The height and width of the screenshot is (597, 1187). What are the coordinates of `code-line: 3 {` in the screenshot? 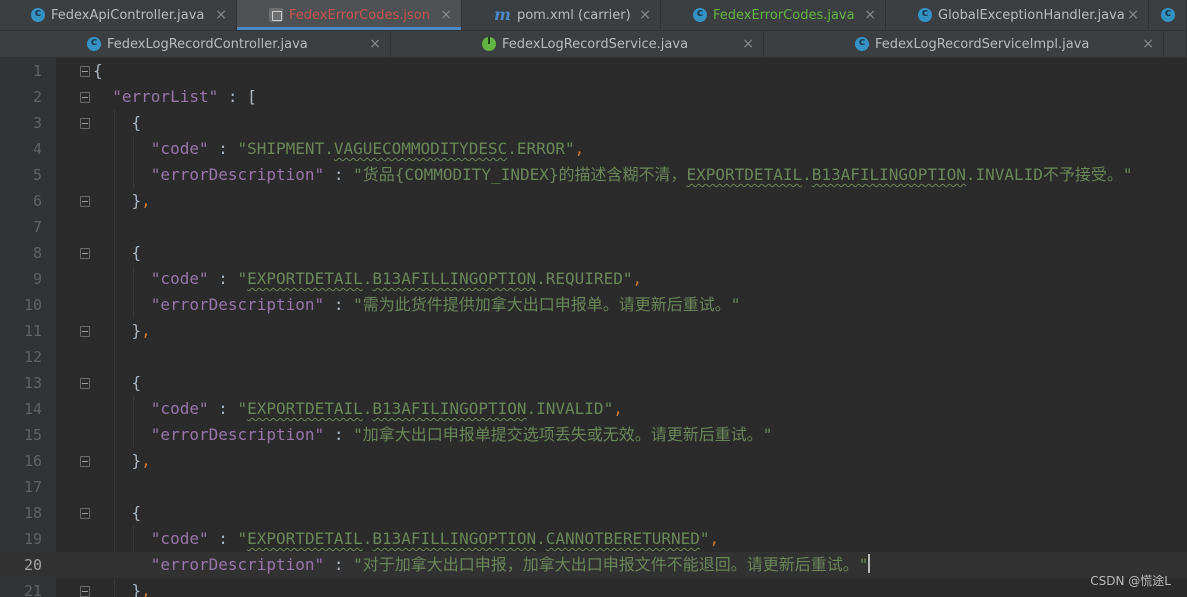 It's located at (593, 123).